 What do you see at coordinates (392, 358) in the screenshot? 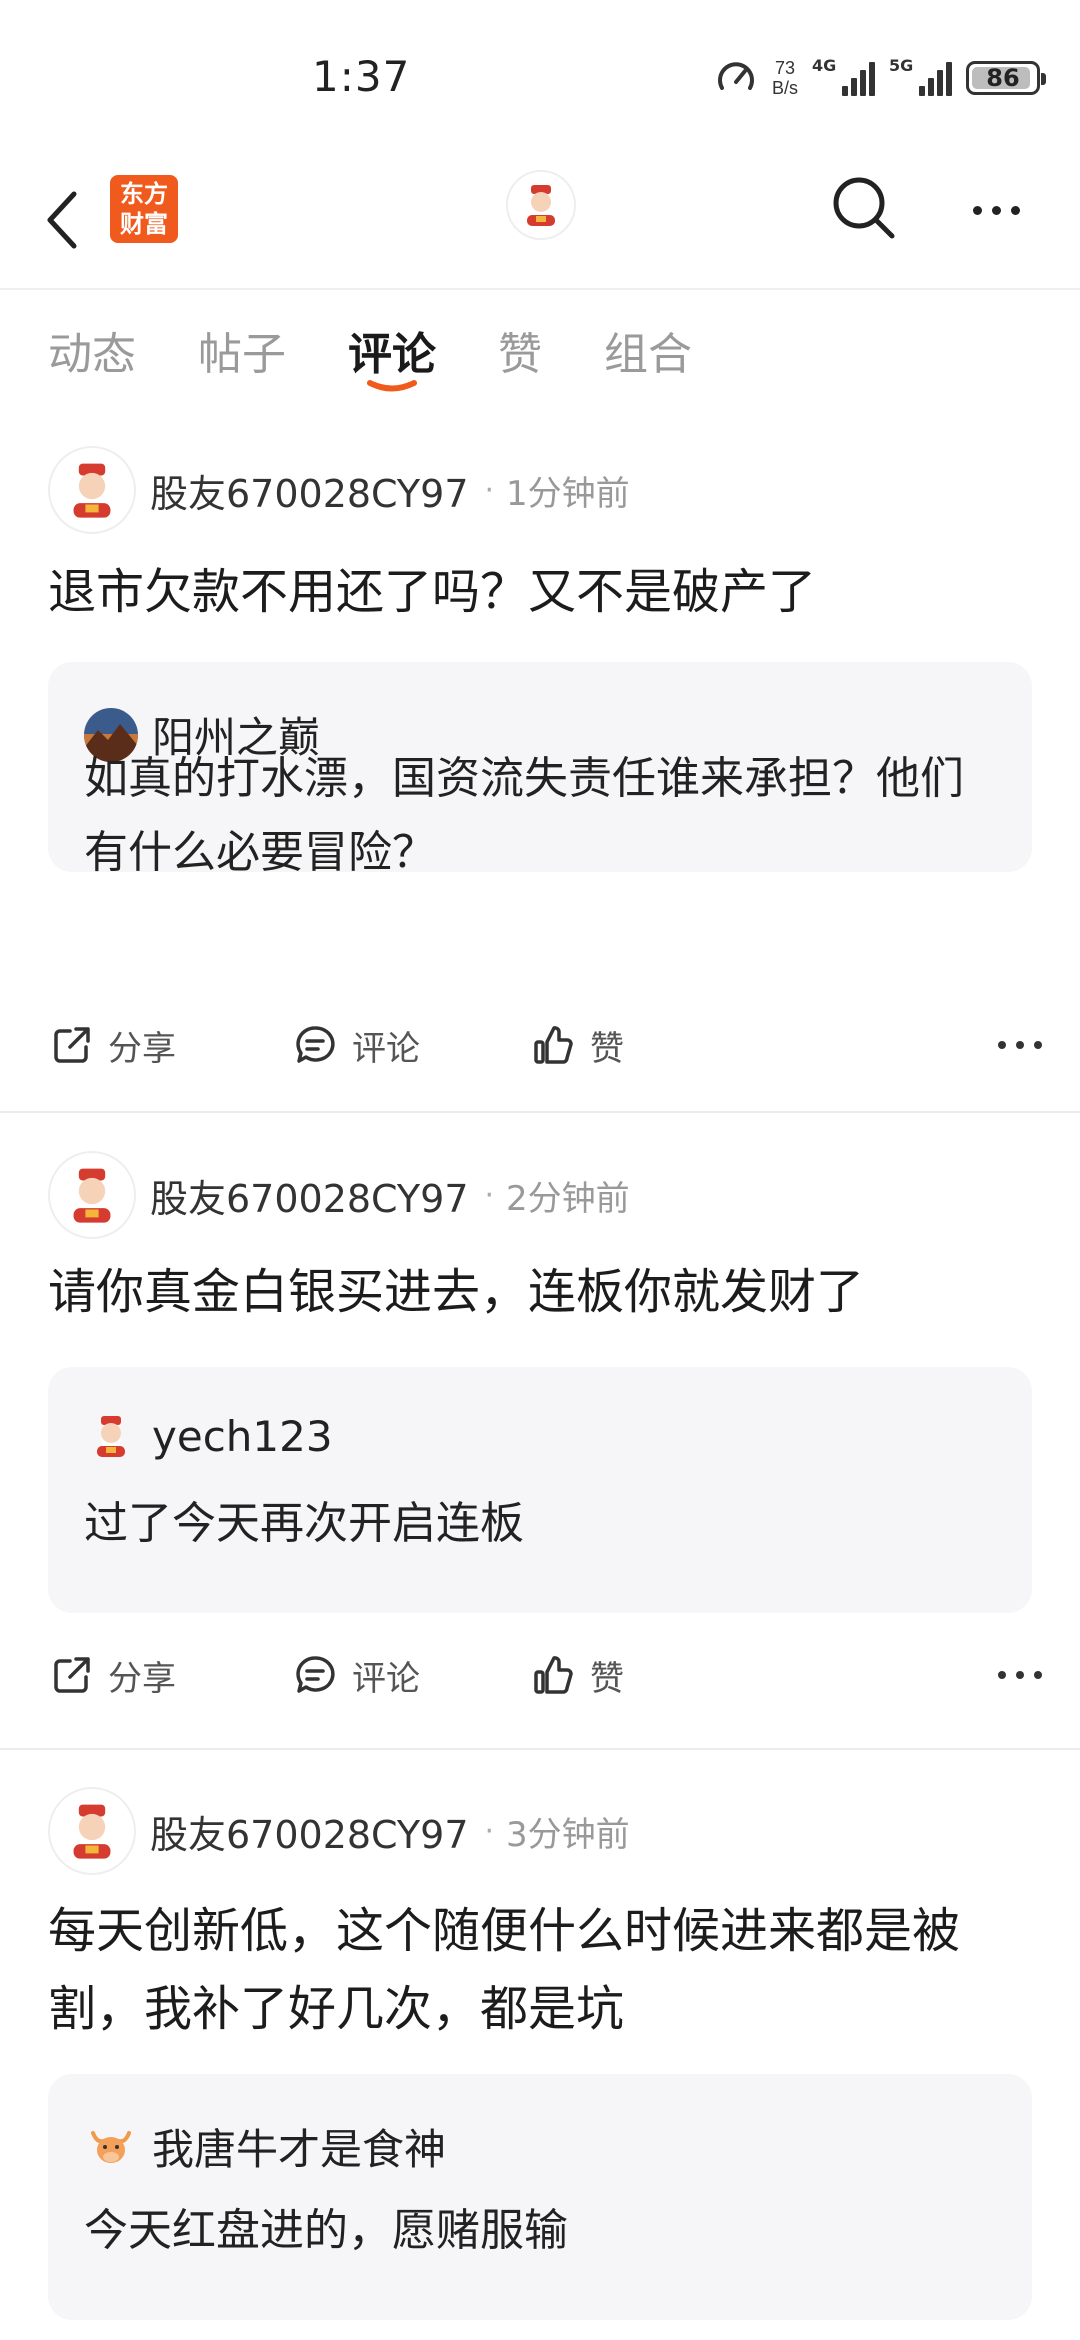
I see `tab-comments: 评论` at bounding box center [392, 358].